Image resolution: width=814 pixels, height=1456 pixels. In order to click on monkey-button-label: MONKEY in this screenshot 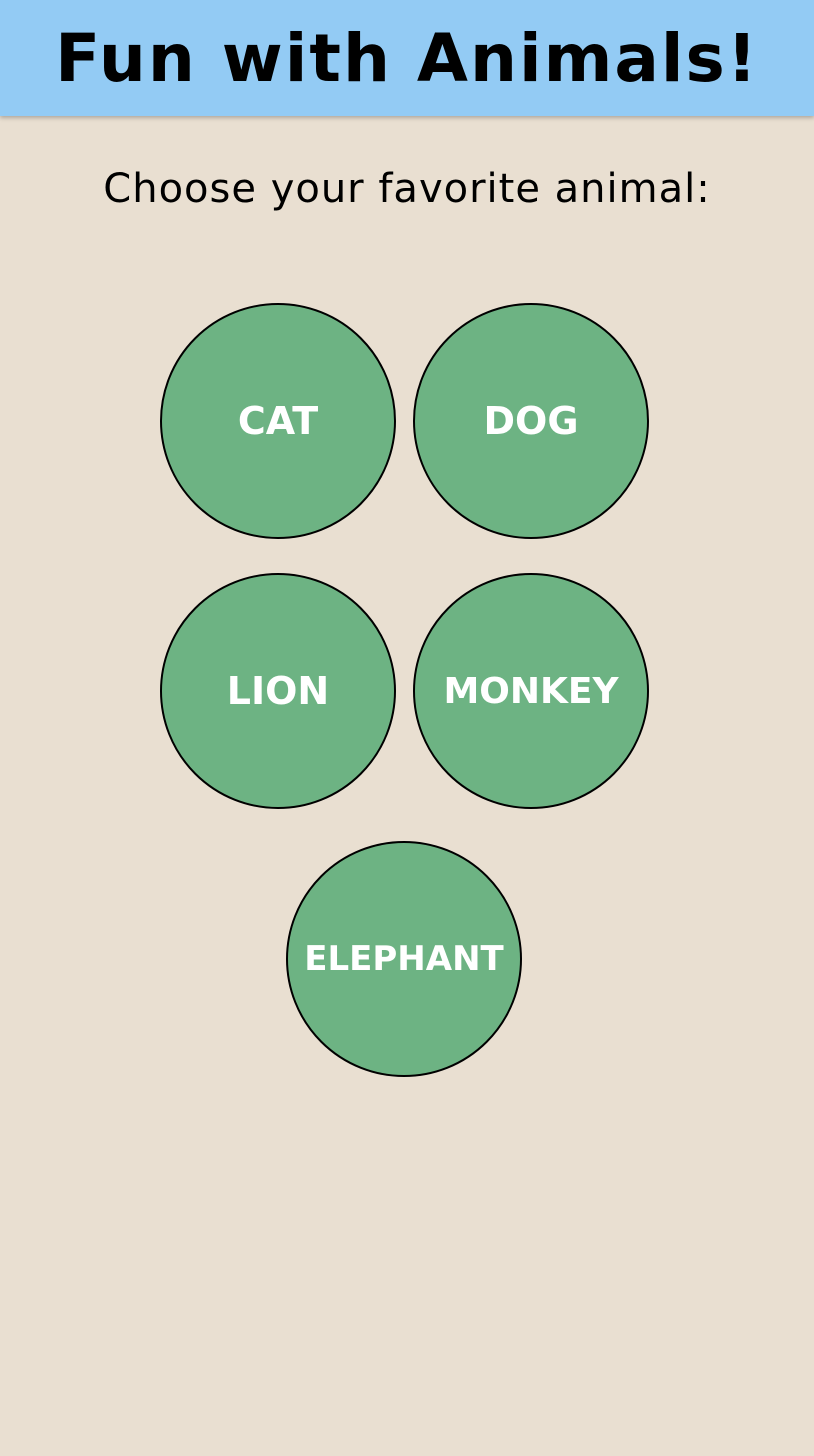, I will do `click(531, 691)`.